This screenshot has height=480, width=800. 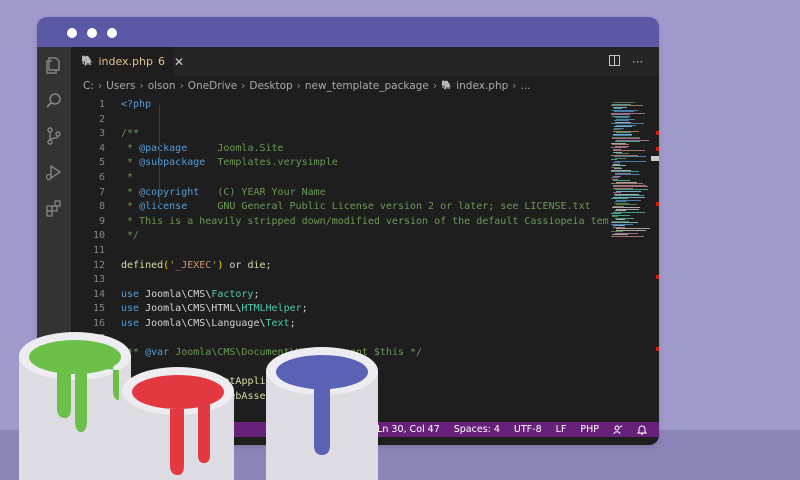 What do you see at coordinates (618, 430) in the screenshot?
I see `feedback-icon` at bounding box center [618, 430].